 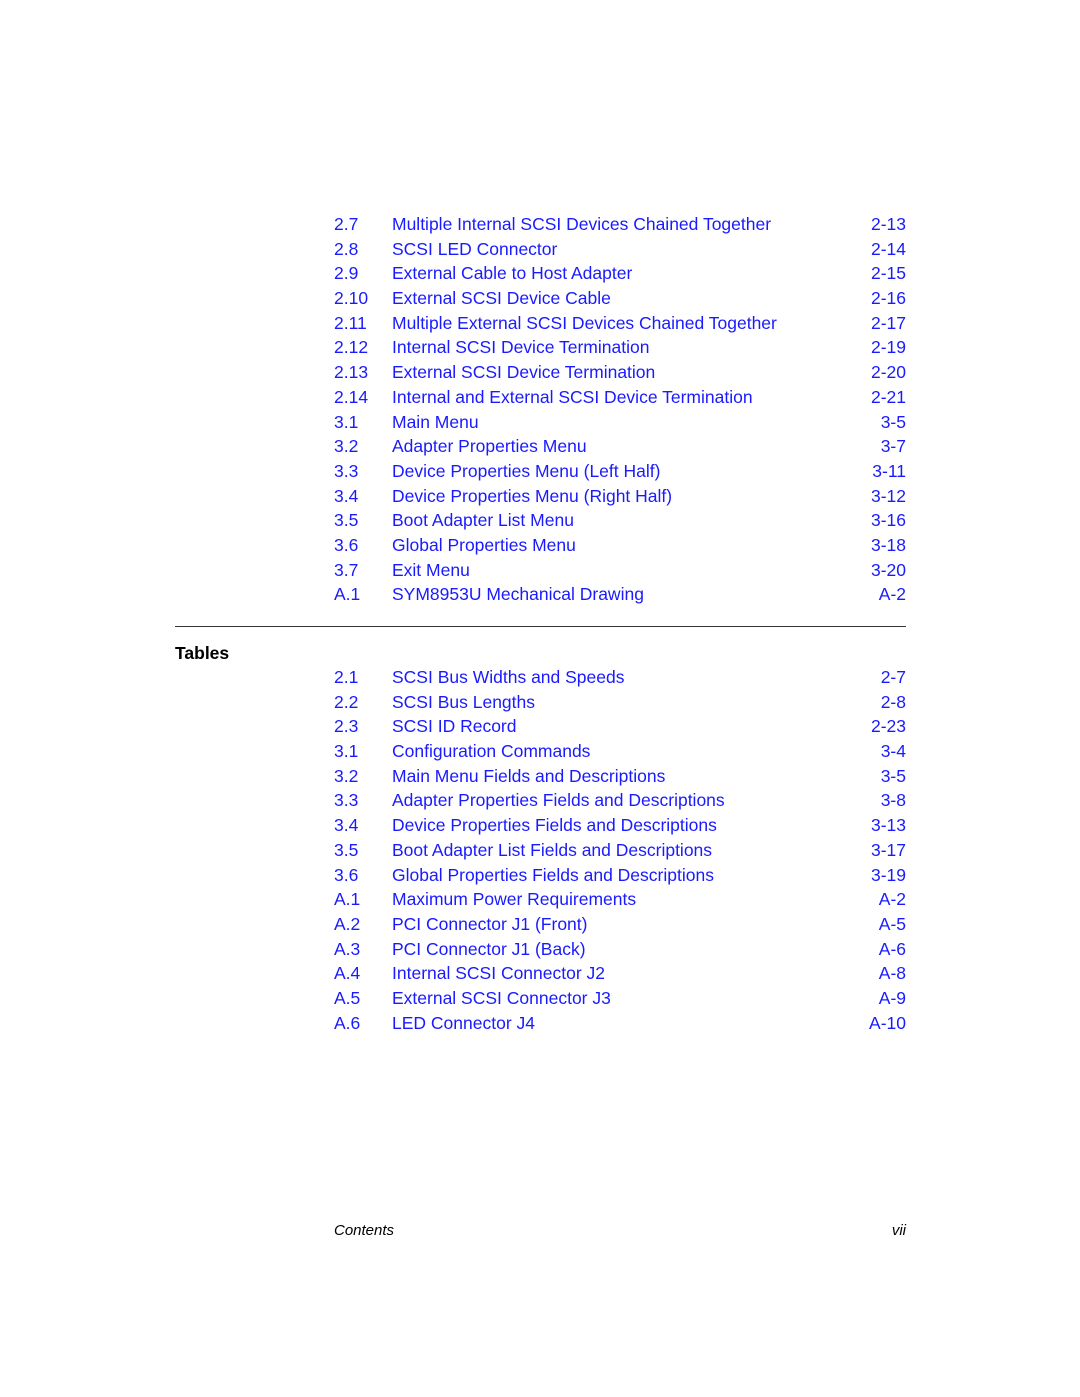 I want to click on table-entry: A.2 PCI Connector J1 (Front) A-5, so click(x=620, y=924).